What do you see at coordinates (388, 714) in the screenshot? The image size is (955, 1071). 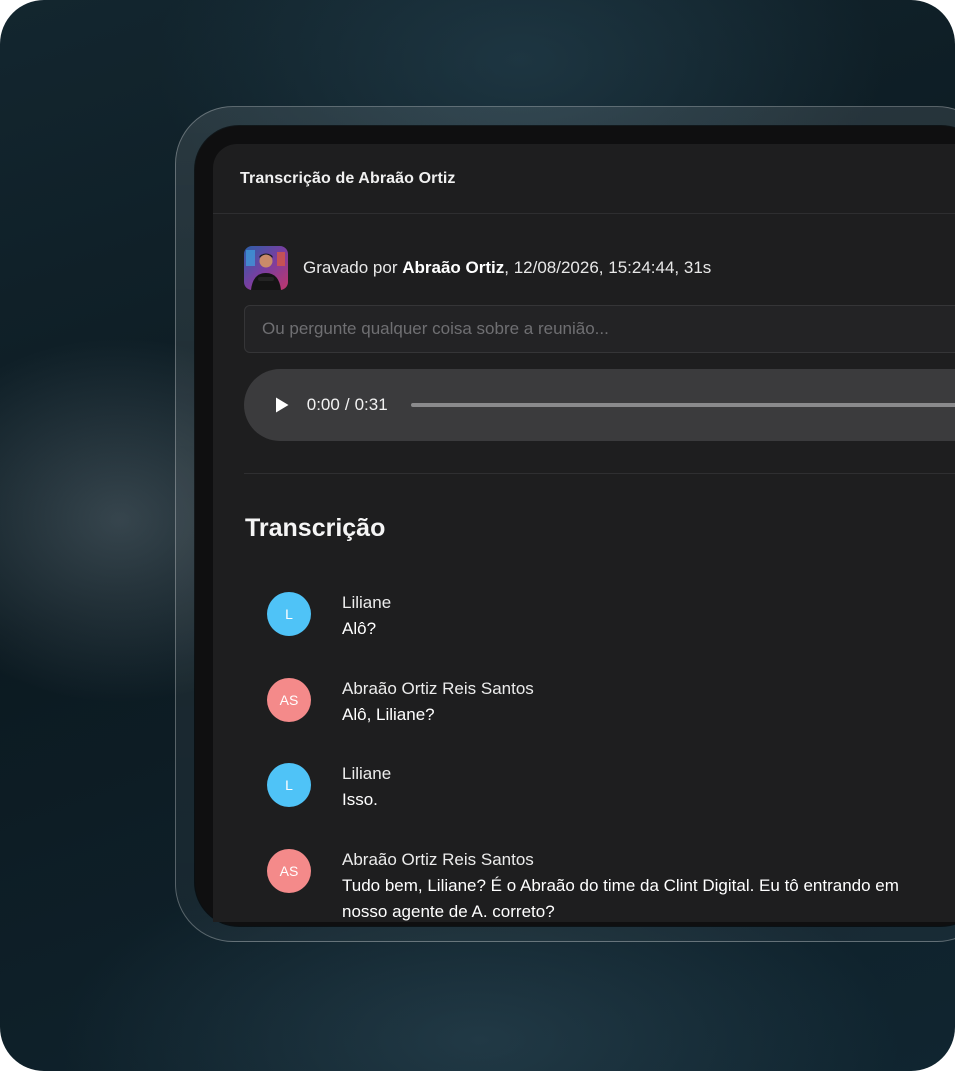 I see `speaker-text: Alô, Liliane?` at bounding box center [388, 714].